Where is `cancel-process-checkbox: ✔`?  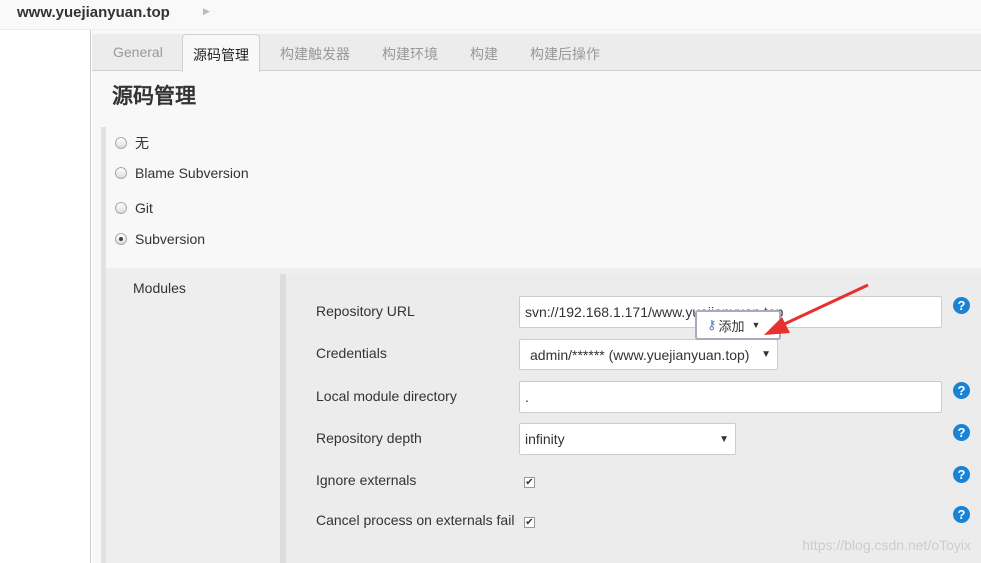 cancel-process-checkbox: ✔ is located at coordinates (529, 522).